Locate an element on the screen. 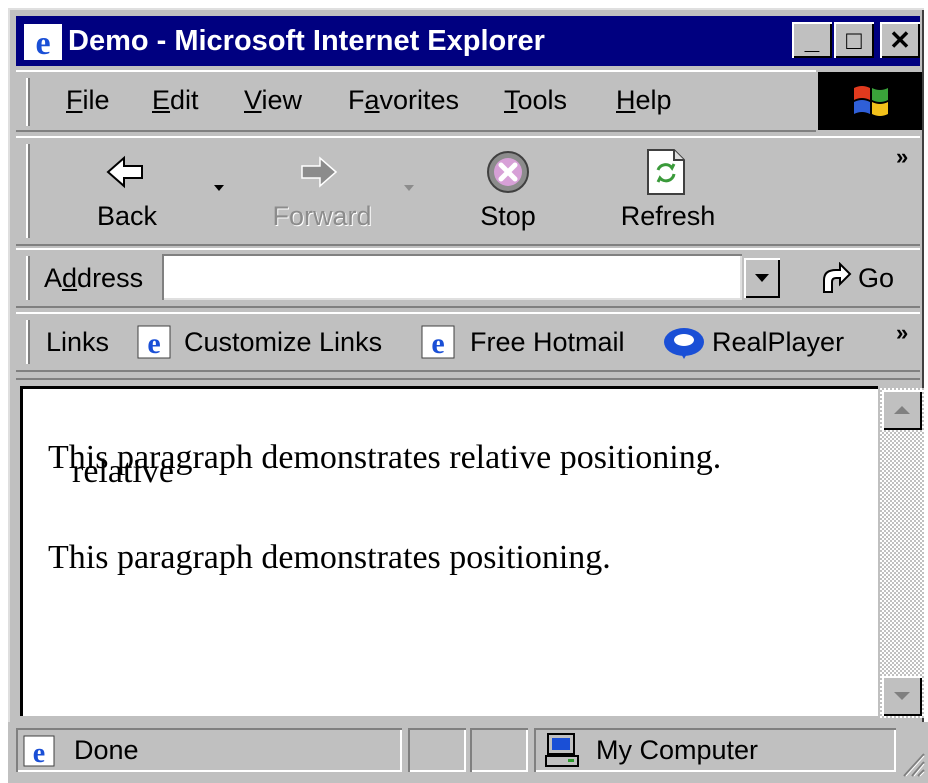 Image resolution: width=928 pixels, height=783 pixels. back-dropdown-arrow is located at coordinates (219, 189).